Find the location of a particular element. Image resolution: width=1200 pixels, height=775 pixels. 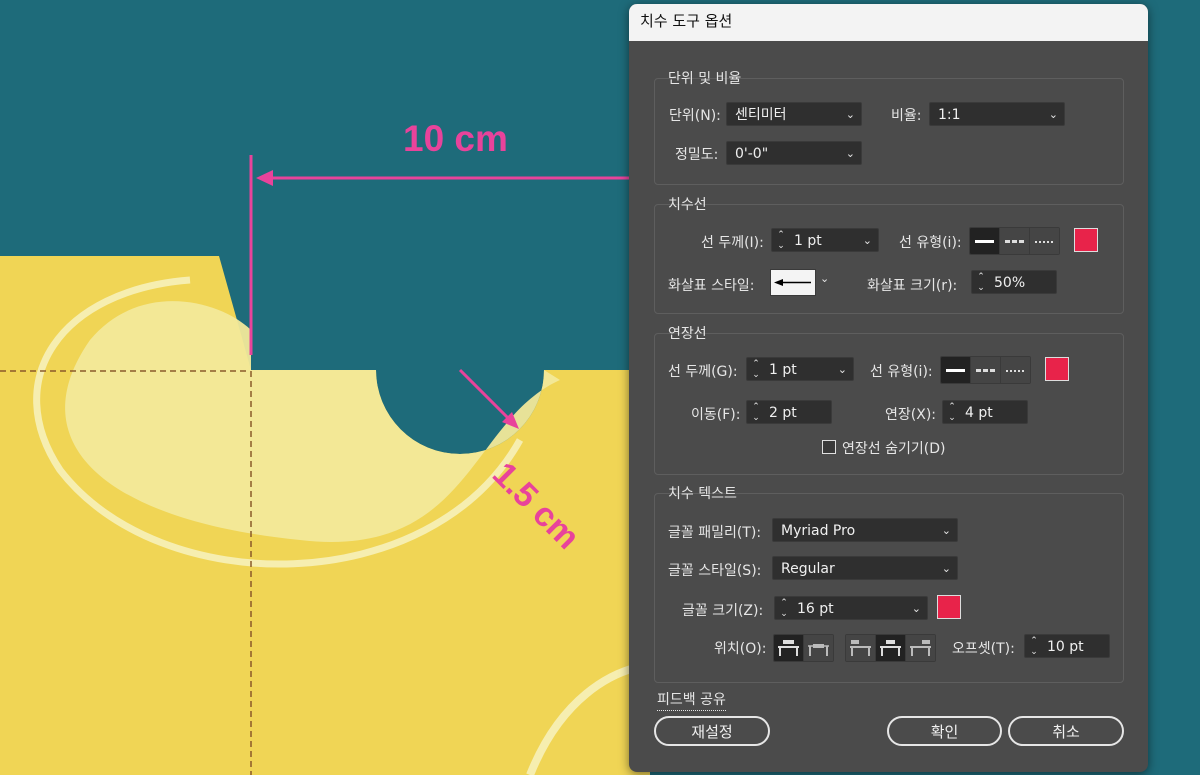

font-size-value: 16 pt is located at coordinates (815, 609).